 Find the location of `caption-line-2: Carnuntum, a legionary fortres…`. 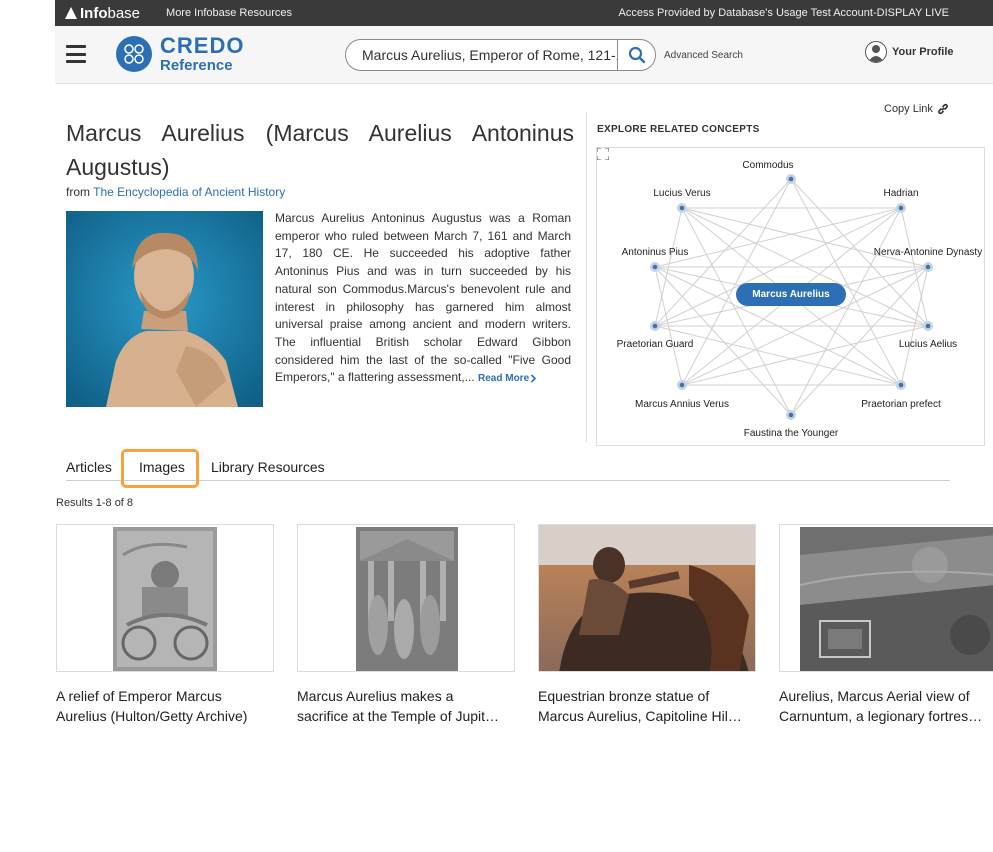

caption-line-2: Carnuntum, a legionary fortres… is located at coordinates (881, 716).